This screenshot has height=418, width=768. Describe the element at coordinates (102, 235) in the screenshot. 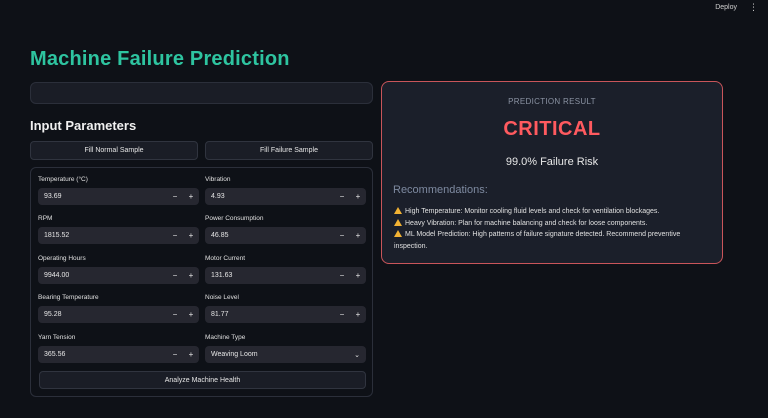

I see `rpm-value: 1815.52` at that location.